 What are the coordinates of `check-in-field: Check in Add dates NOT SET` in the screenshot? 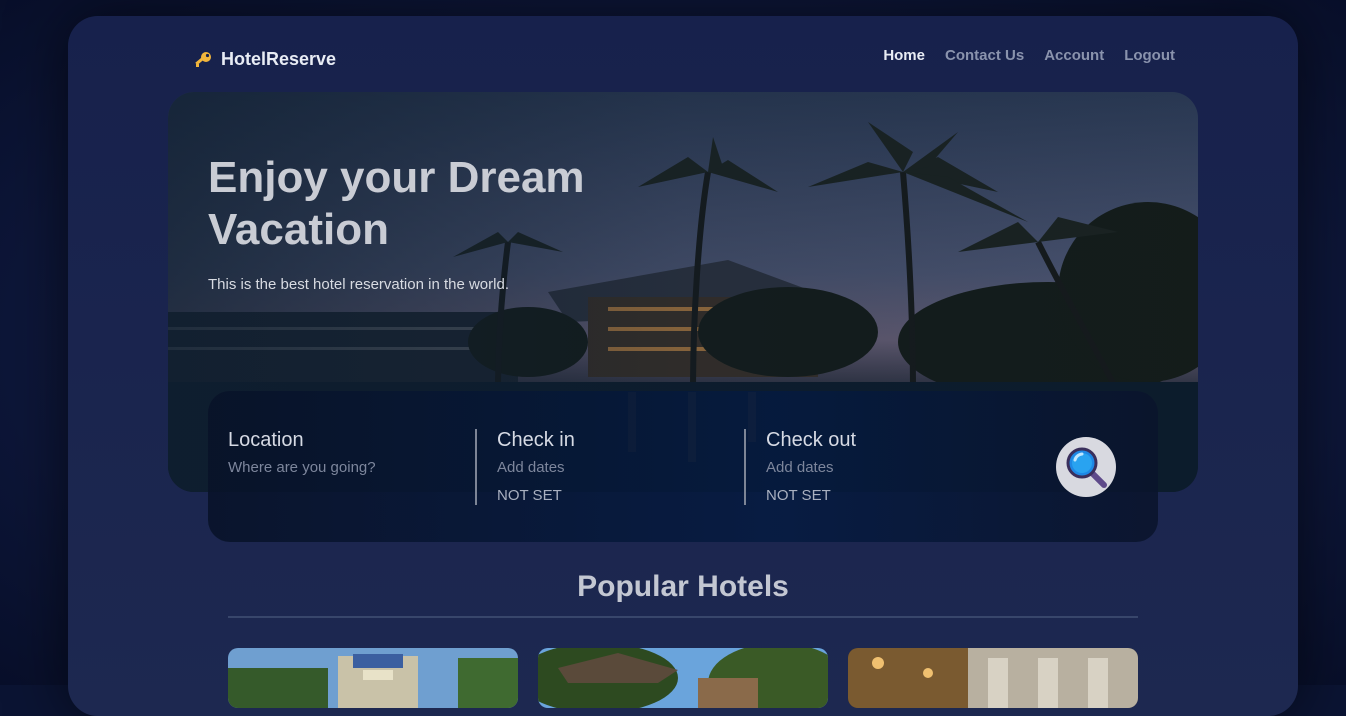 It's located at (536, 466).